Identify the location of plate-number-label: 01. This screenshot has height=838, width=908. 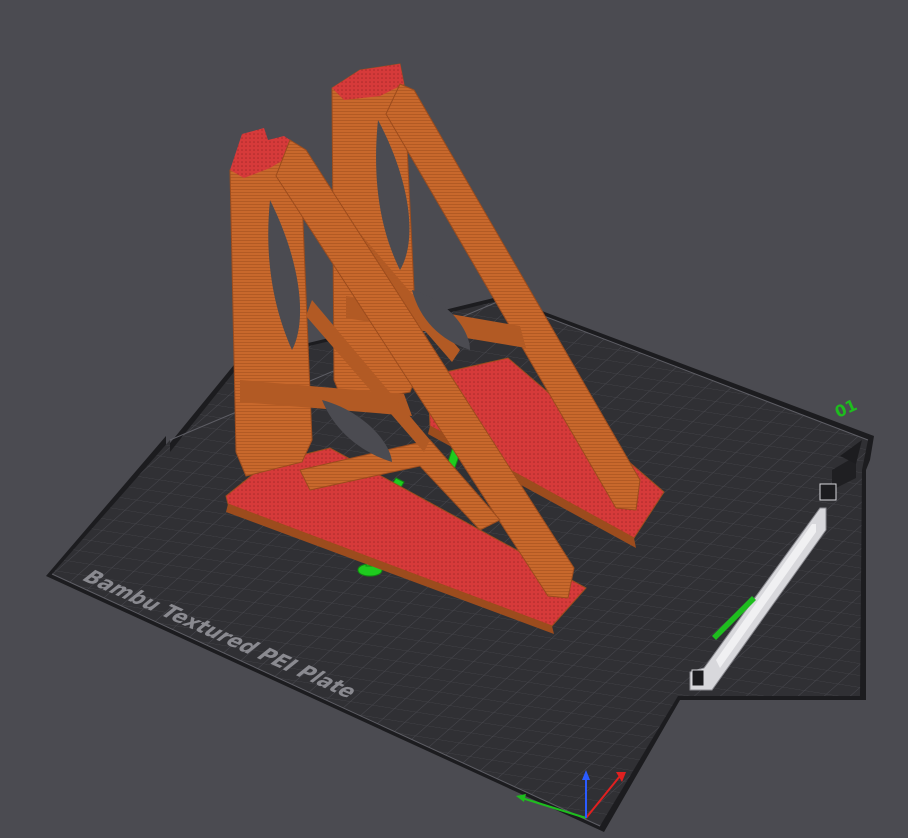
(846, 408).